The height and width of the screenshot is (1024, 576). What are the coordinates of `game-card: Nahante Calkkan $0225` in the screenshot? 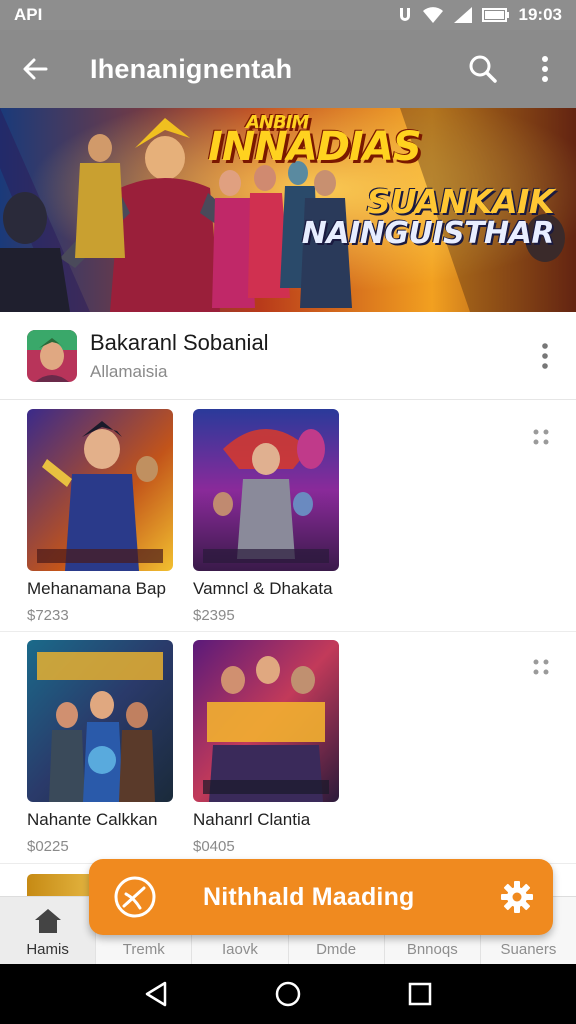 It's located at (100, 747).